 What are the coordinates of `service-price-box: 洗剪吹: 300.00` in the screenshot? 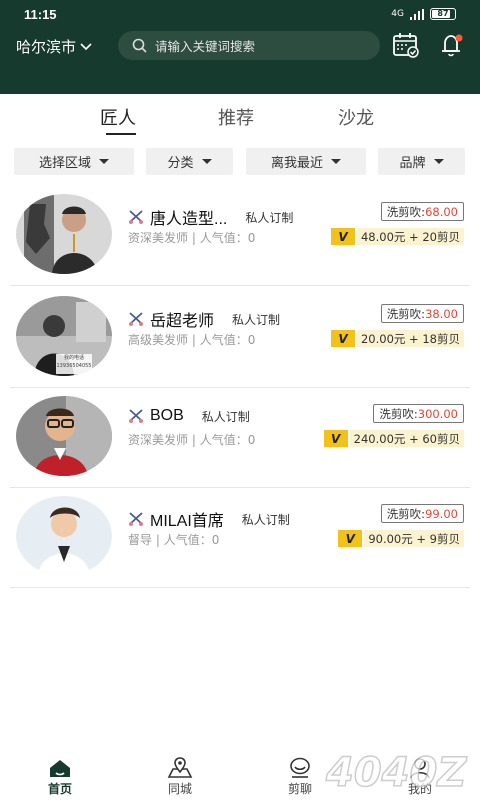 It's located at (418, 413).